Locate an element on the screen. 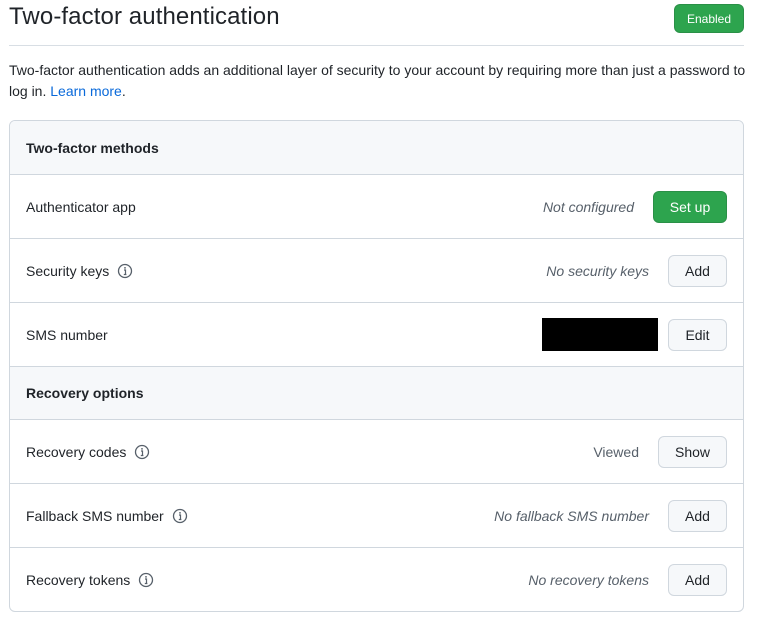  authenticator-app-label: Authenticator app is located at coordinates (81, 206).